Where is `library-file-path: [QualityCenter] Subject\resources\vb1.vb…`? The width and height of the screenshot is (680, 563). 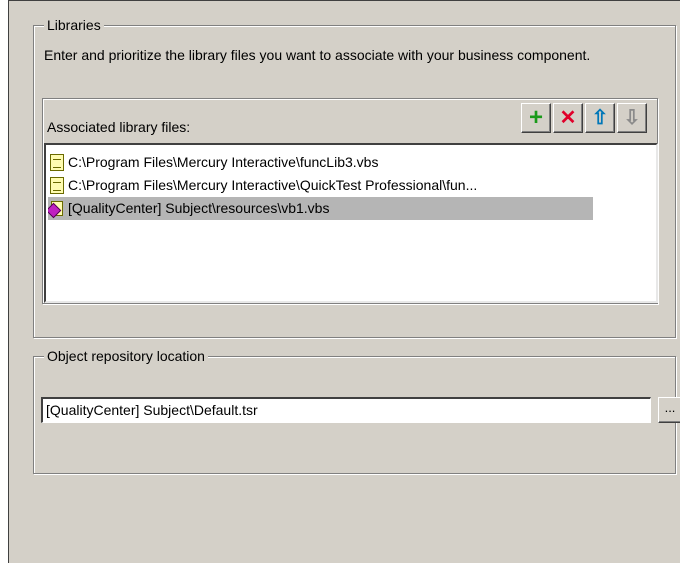 library-file-path: [QualityCenter] Subject\resources\vb1.vb… is located at coordinates (199, 208).